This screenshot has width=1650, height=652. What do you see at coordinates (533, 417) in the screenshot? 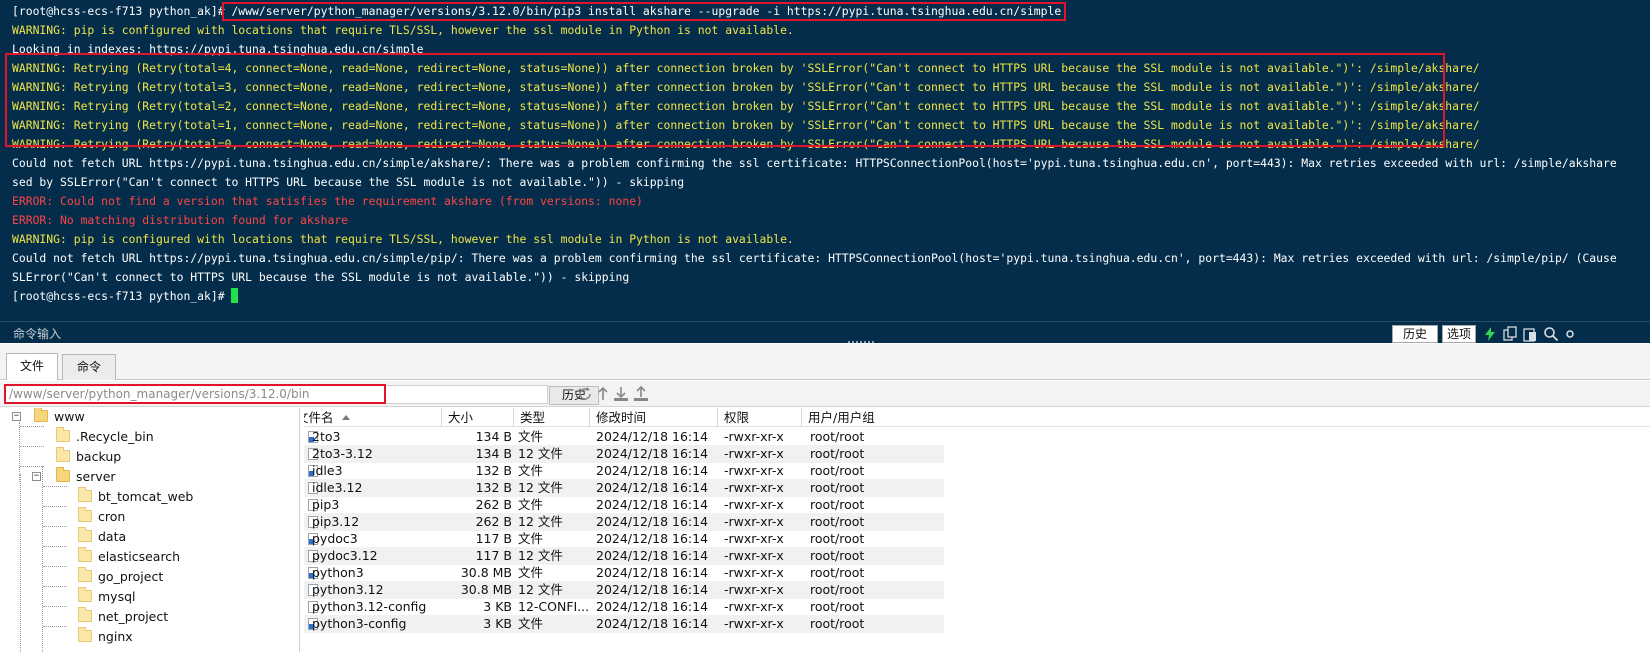
I see `column-label: 类型` at bounding box center [533, 417].